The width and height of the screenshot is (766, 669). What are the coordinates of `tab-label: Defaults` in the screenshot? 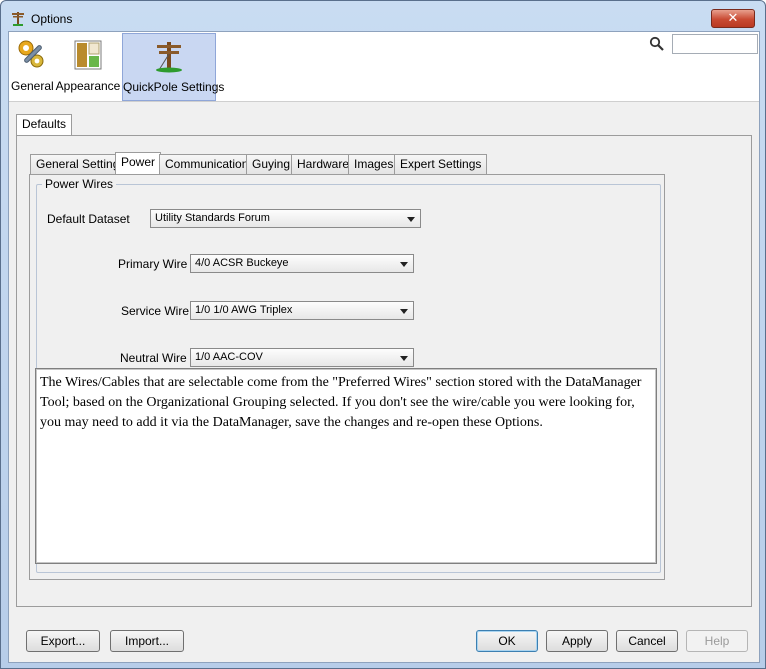 It's located at (44, 124).